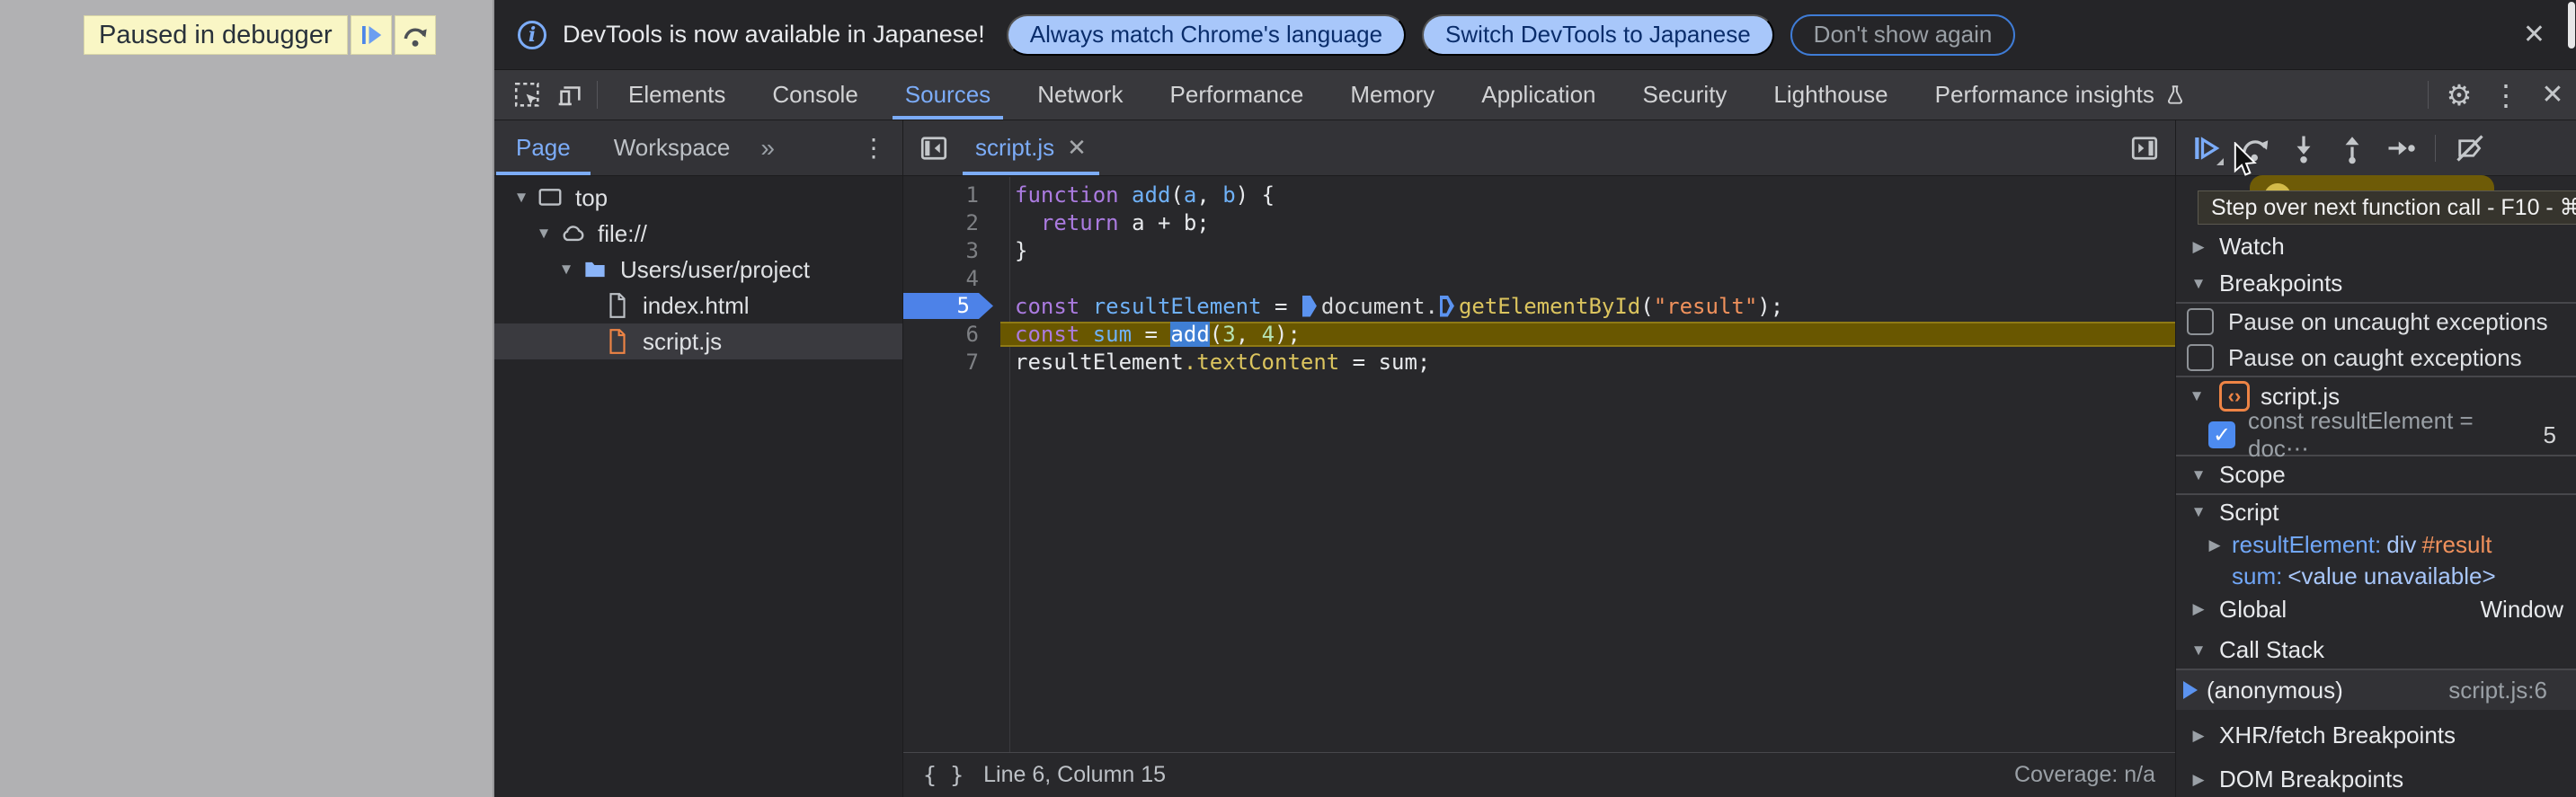 This screenshot has width=2576, height=797. Describe the element at coordinates (1237, 95) in the screenshot. I see `tab-performance: Performance` at that location.